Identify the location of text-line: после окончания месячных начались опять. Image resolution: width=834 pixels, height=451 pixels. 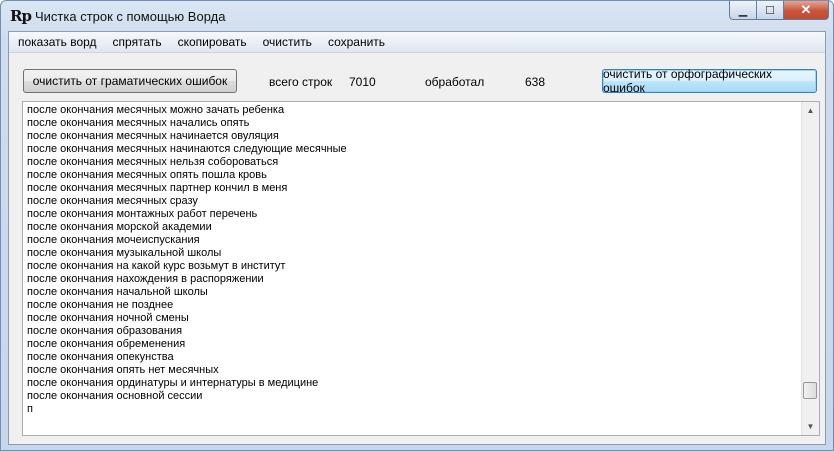
(138, 123).